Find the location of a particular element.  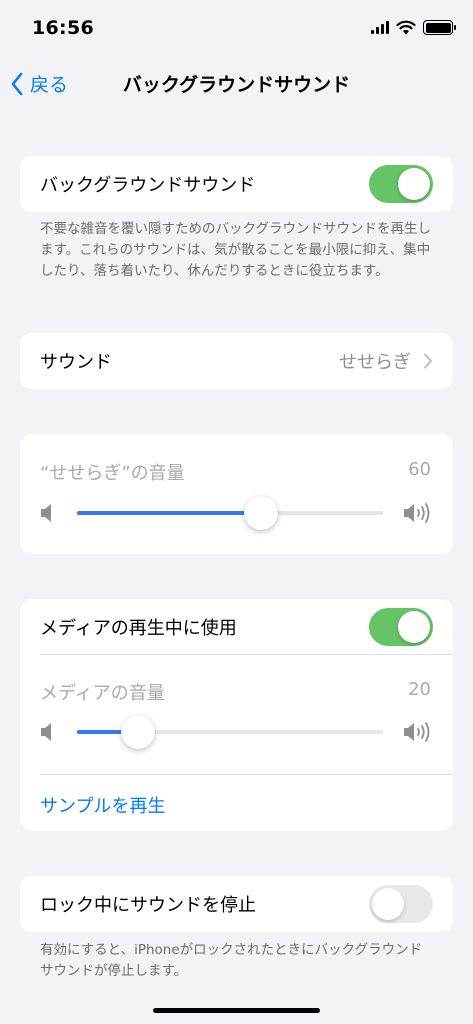

media-volume-value: 20 is located at coordinates (419, 689).